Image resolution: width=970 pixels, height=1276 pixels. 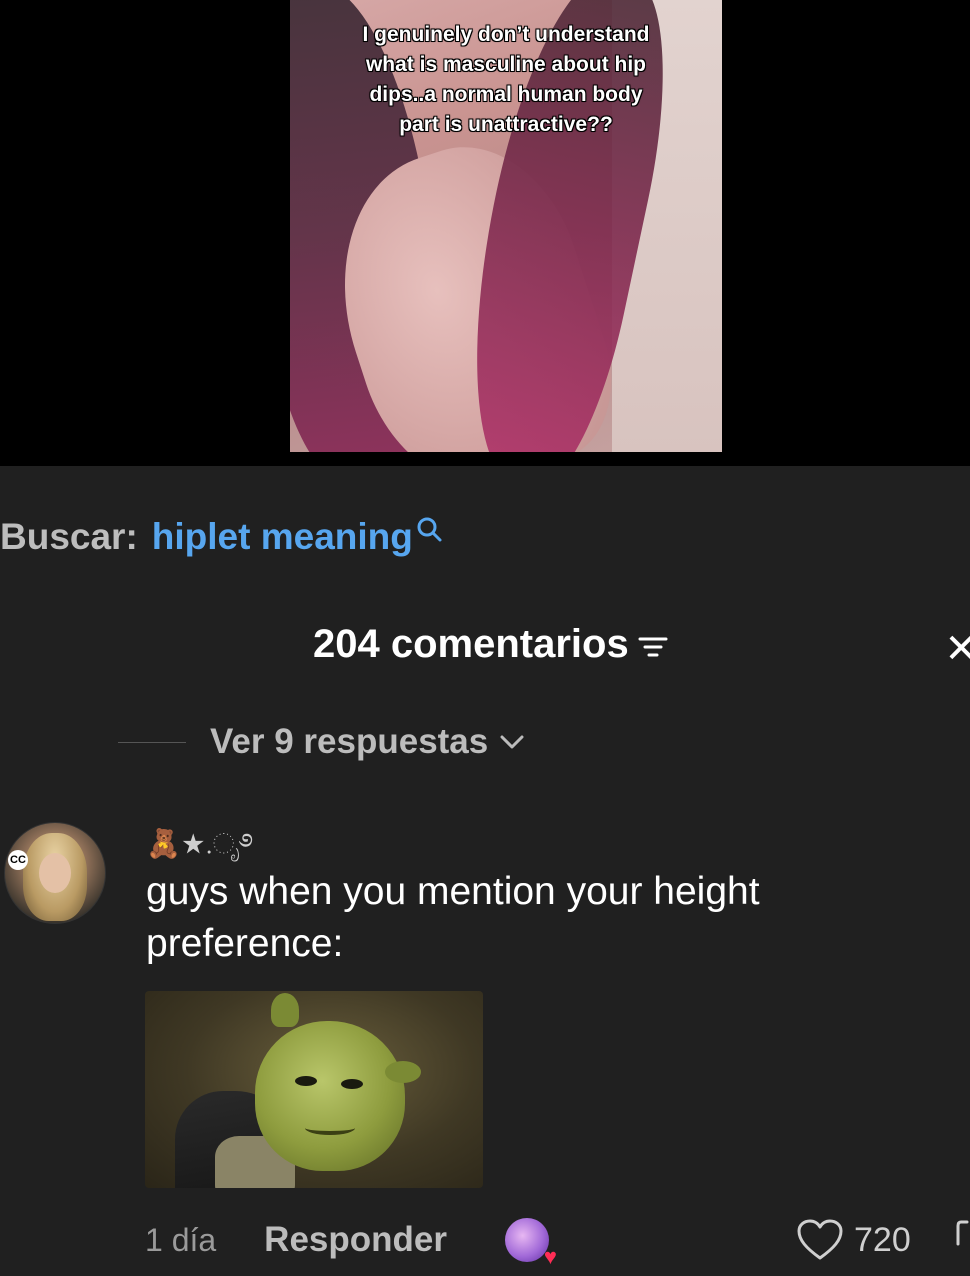 What do you see at coordinates (512, 742) in the screenshot?
I see `chevron-down-icon` at bounding box center [512, 742].